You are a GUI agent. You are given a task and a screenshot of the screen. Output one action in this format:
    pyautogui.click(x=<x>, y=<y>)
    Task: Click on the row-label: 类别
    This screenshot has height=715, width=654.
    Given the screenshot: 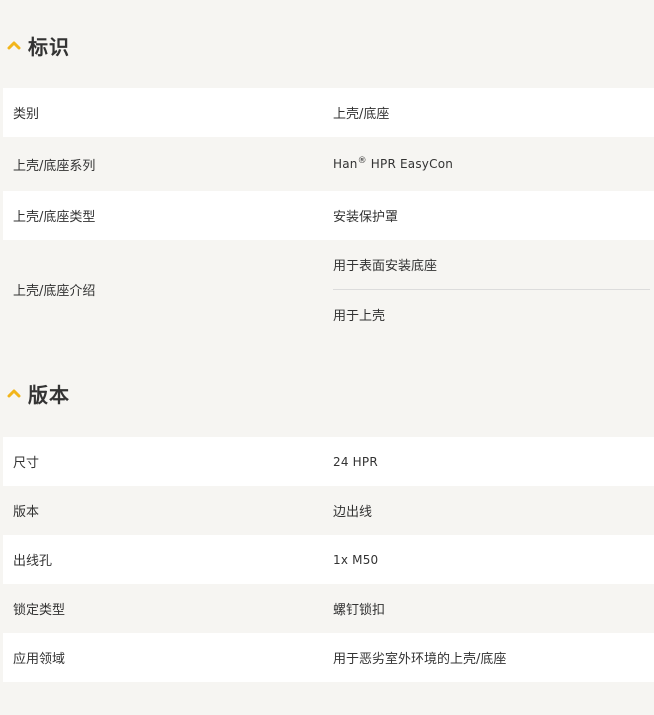 What is the action you would take?
    pyautogui.click(x=26, y=114)
    